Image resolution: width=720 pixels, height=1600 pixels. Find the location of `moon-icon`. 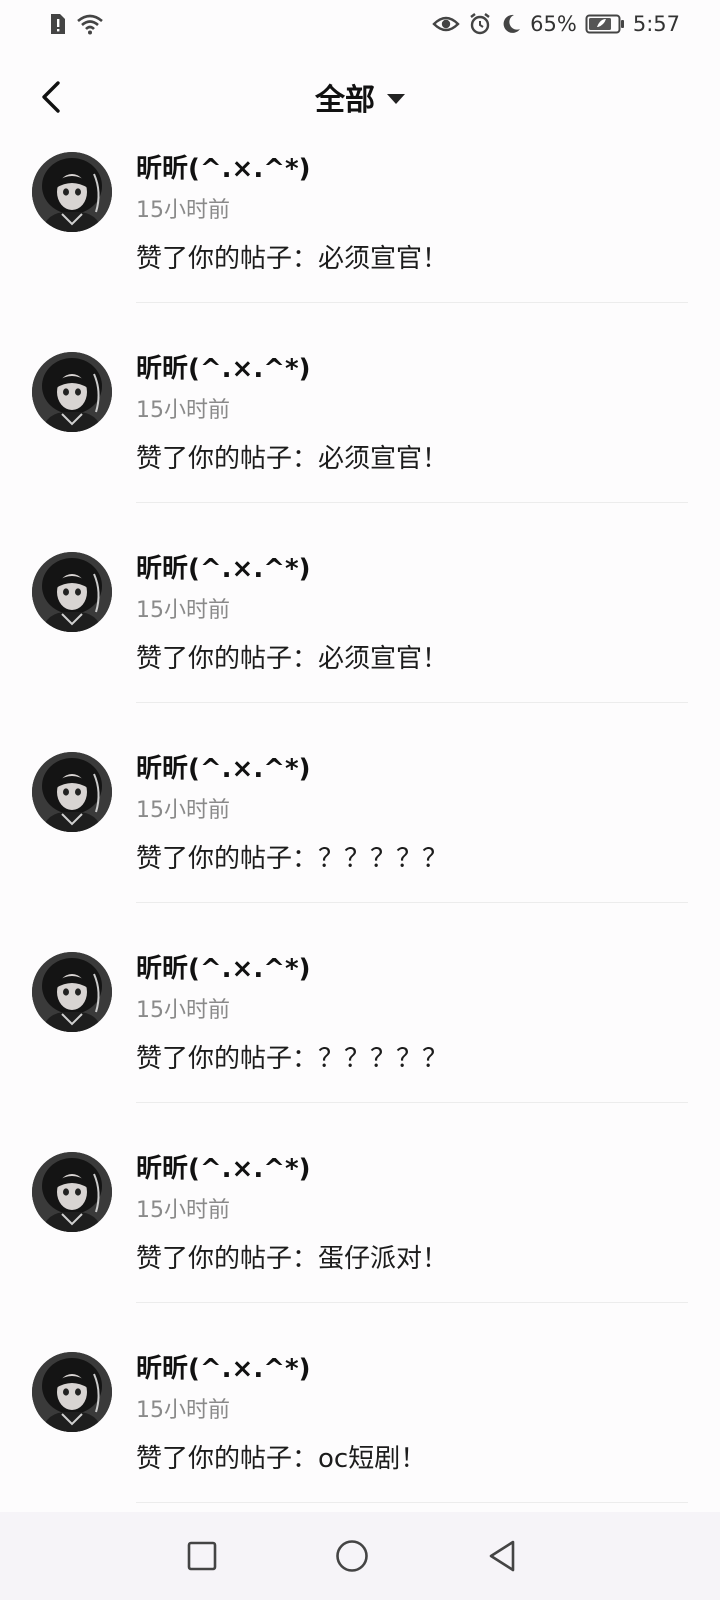

moon-icon is located at coordinates (511, 24).